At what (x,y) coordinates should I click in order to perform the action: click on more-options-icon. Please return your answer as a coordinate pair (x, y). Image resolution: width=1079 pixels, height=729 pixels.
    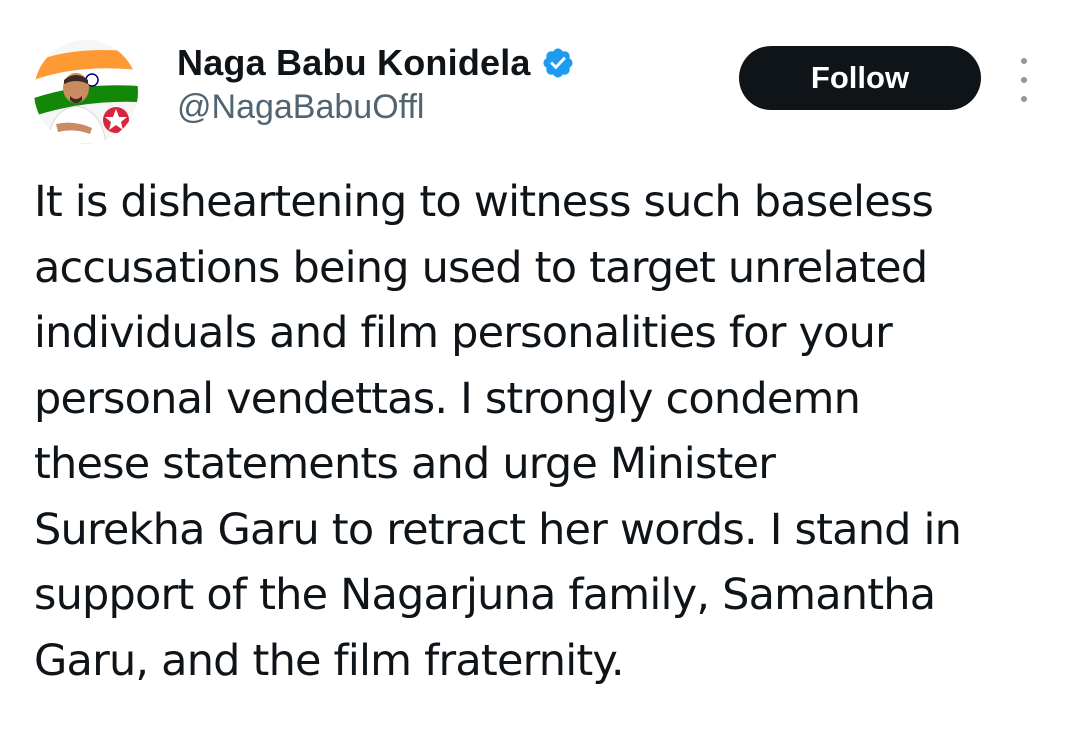
    Looking at the image, I should click on (1024, 80).